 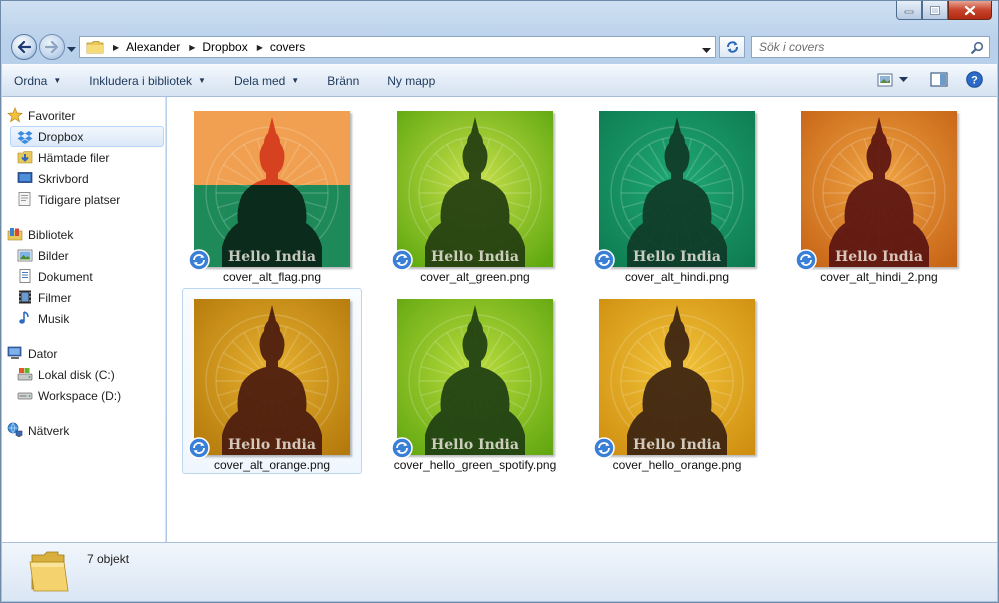 I want to click on recent-pages-dropdown, so click(x=71, y=49).